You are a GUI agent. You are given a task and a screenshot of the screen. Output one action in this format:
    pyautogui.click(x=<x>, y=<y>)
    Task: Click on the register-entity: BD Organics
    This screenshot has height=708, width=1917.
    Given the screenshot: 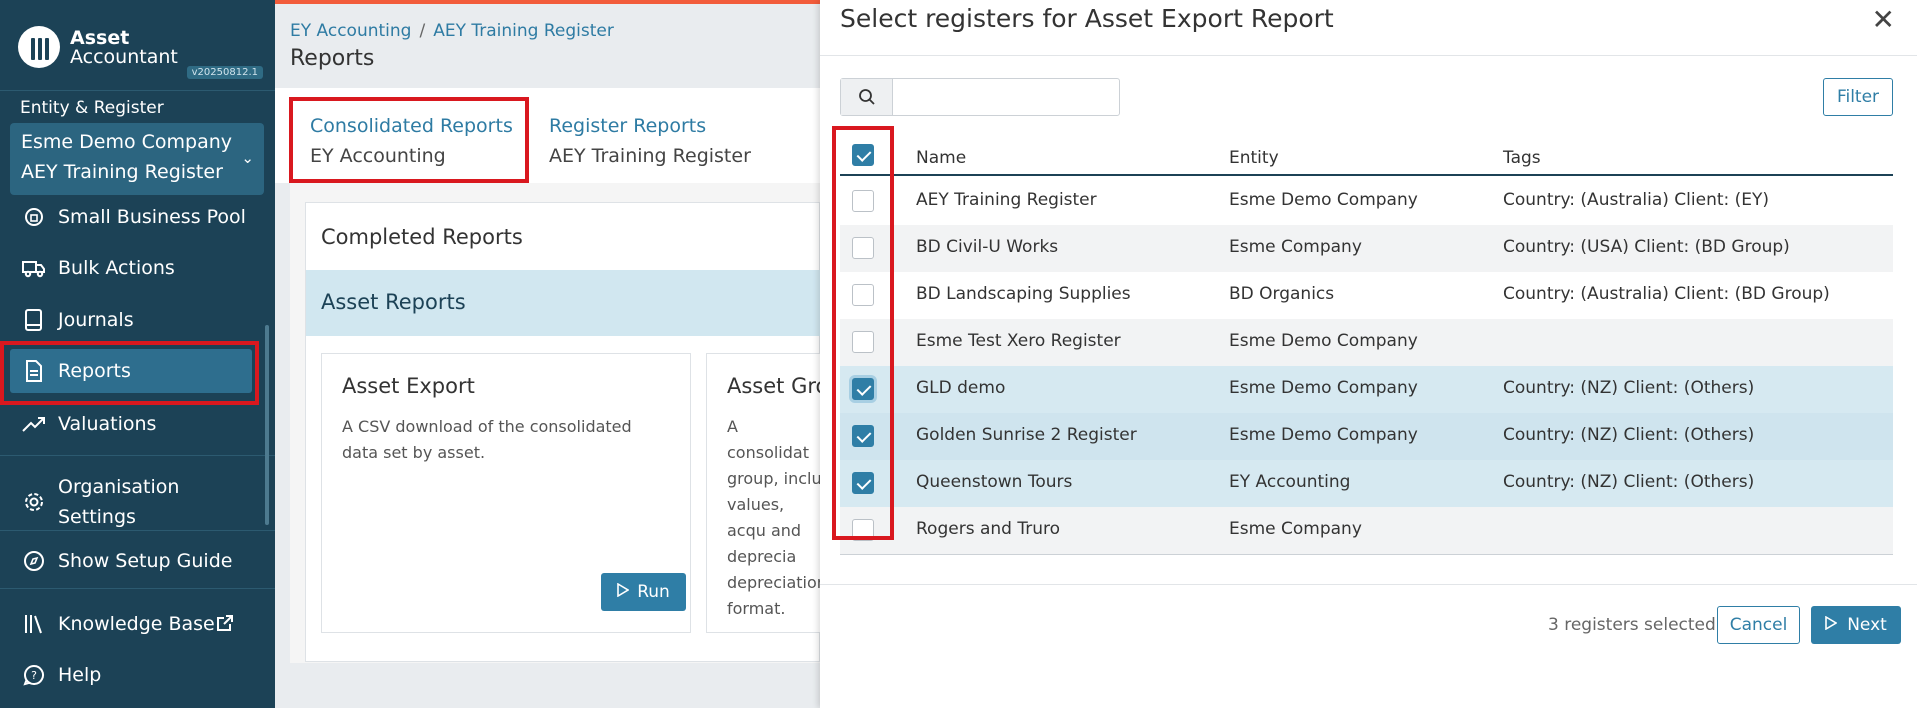 What is the action you would take?
    pyautogui.click(x=1282, y=294)
    